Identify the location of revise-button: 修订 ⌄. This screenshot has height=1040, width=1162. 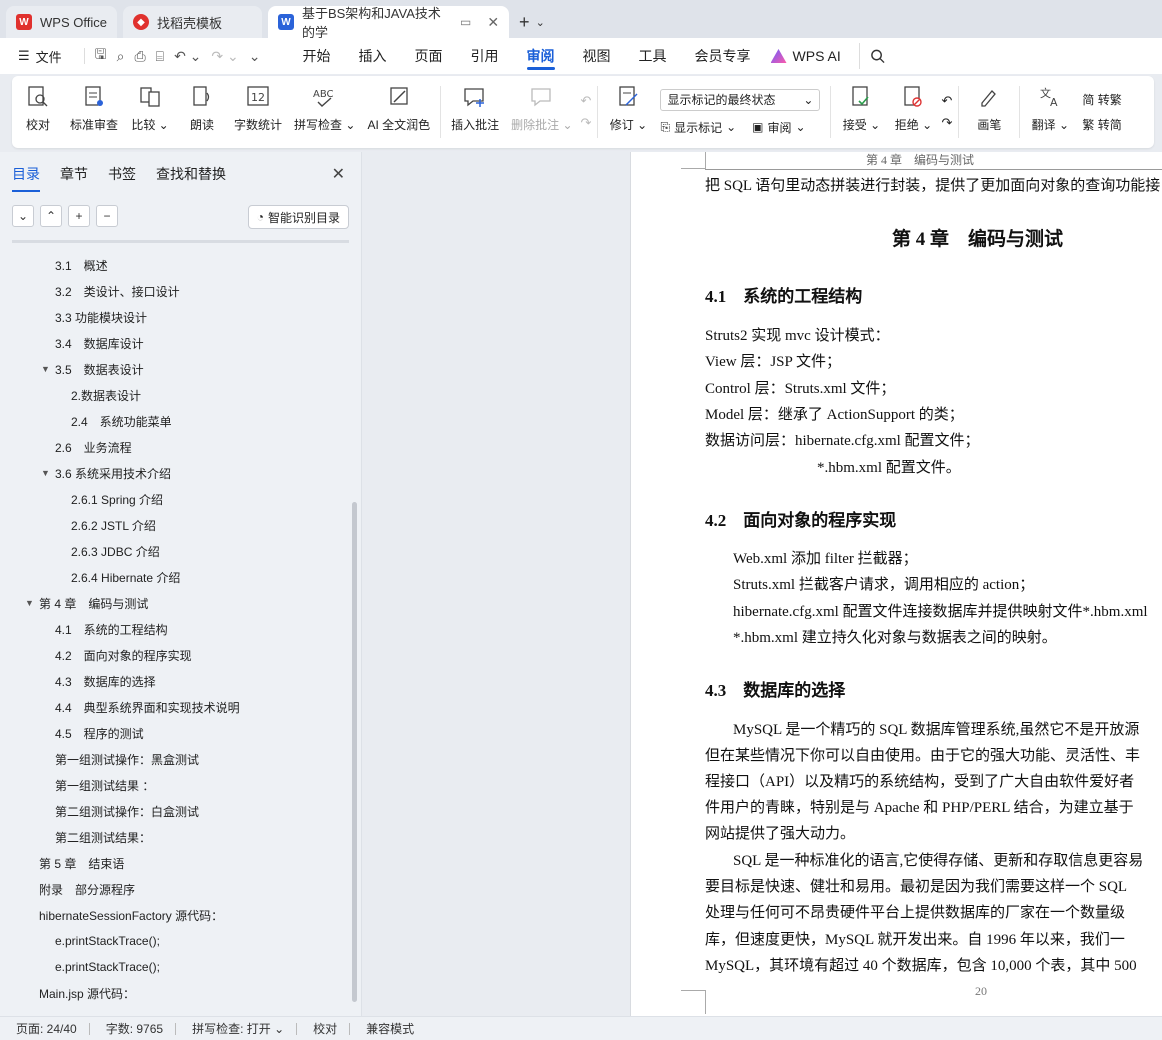
(628, 112).